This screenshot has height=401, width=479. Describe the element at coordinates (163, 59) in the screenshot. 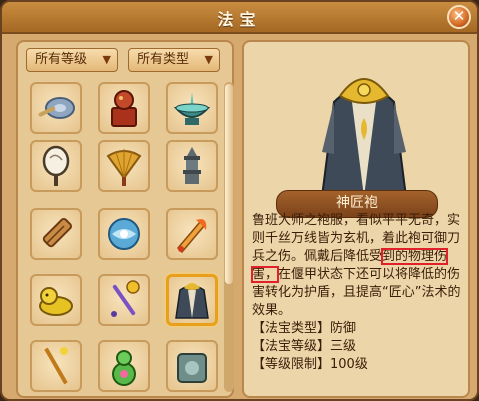

I see `type-filter-label: 所有类型` at that location.